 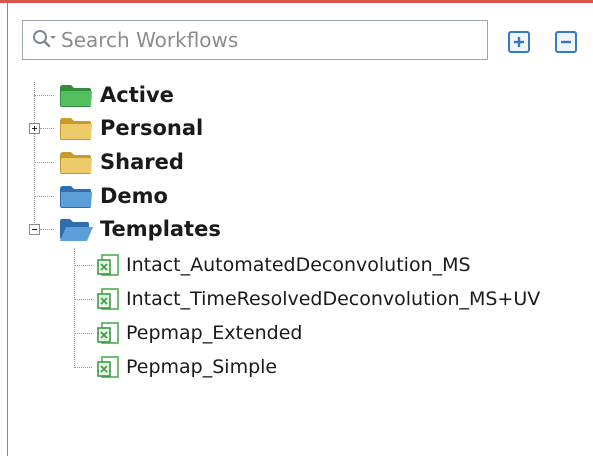 I want to click on tree-folder-templates: Templates, so click(x=139, y=229).